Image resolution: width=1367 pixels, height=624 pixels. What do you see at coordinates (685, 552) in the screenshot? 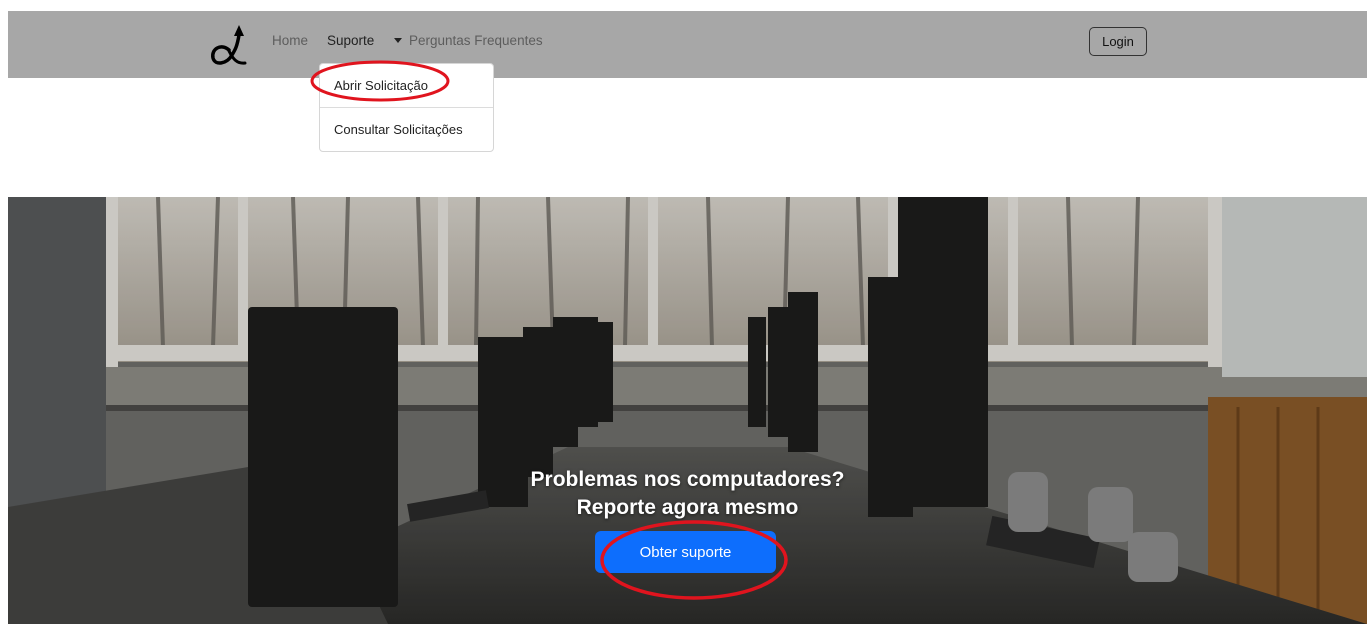
I see `obter-suporte-button: Obter suporte` at bounding box center [685, 552].